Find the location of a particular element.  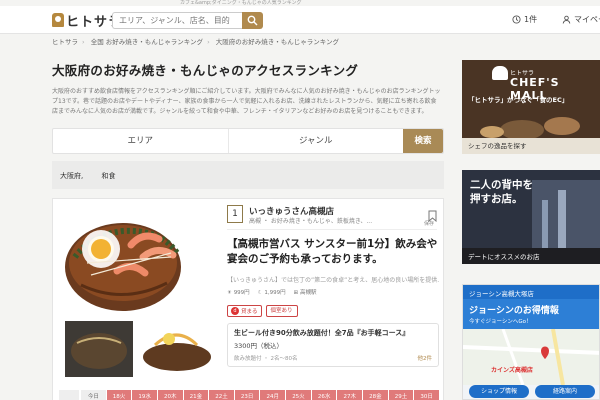

breadcrumb-item-national: 全国 お好み焼き・もんじゃランキング is located at coordinates (147, 42).